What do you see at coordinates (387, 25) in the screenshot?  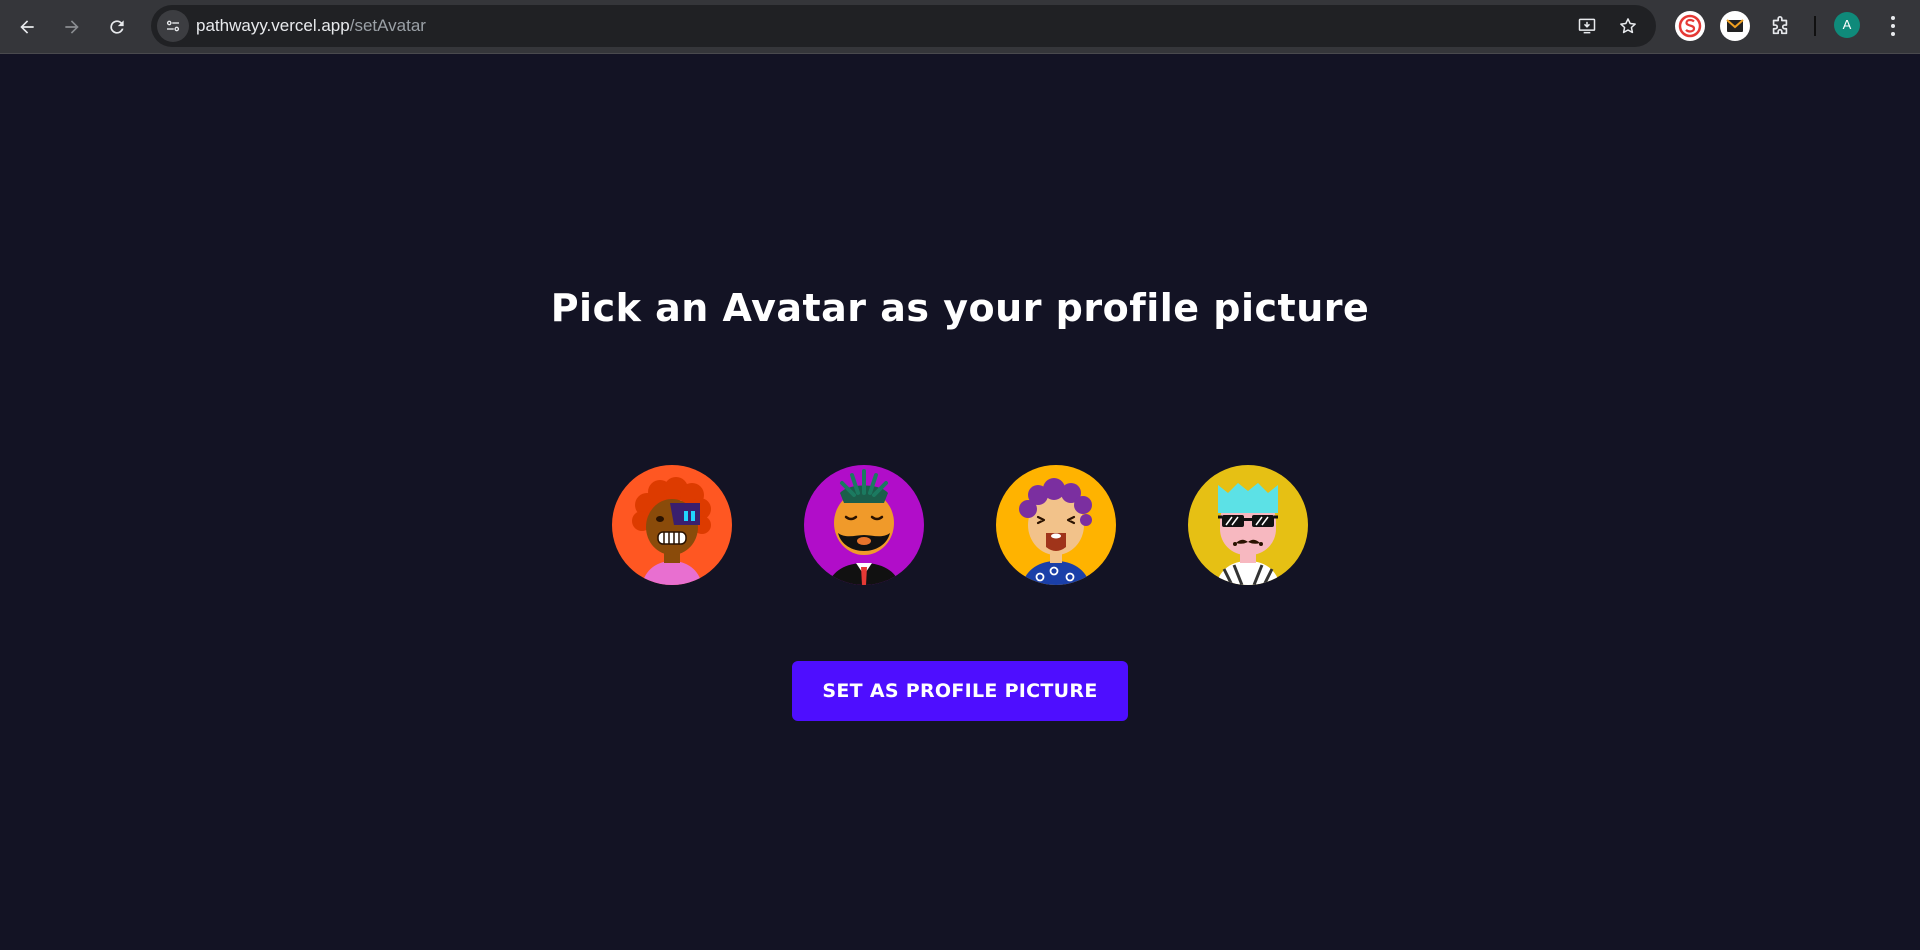 I see `url-path: /setAvatar` at bounding box center [387, 25].